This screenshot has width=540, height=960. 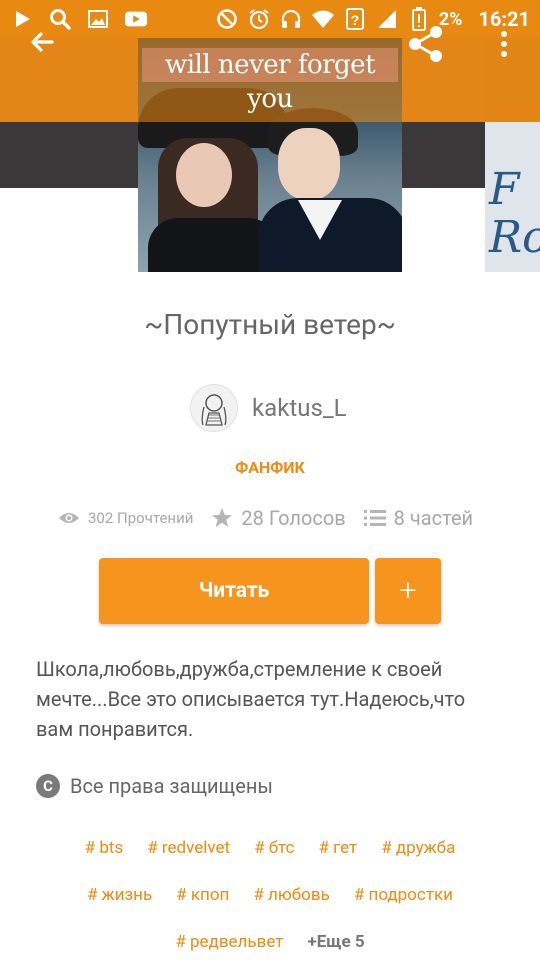 I want to click on share-button, so click(x=426, y=44).